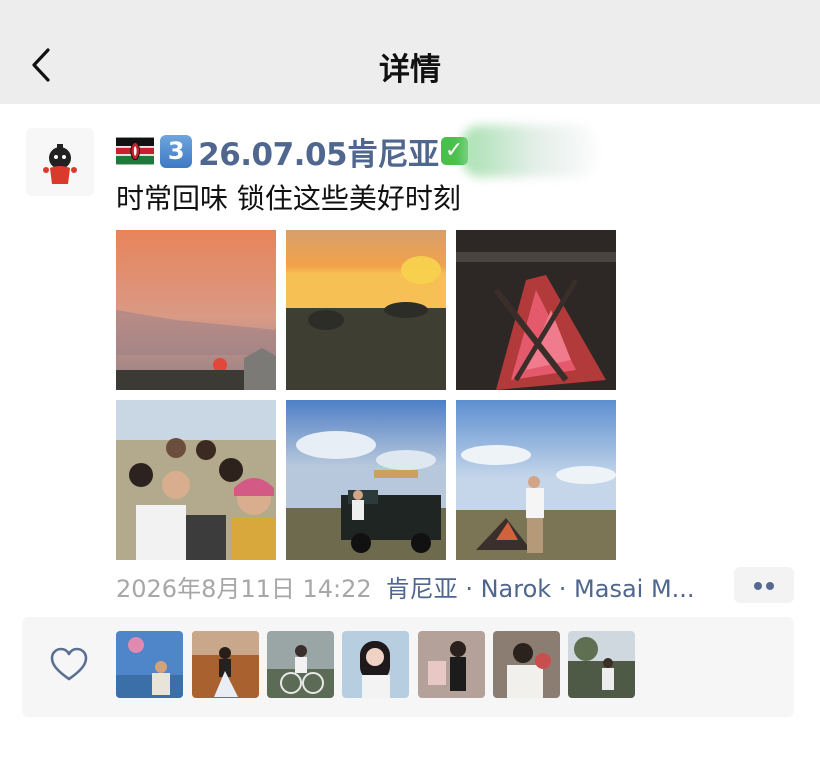  Describe the element at coordinates (176, 151) in the screenshot. I see `number-badge: 3` at that location.